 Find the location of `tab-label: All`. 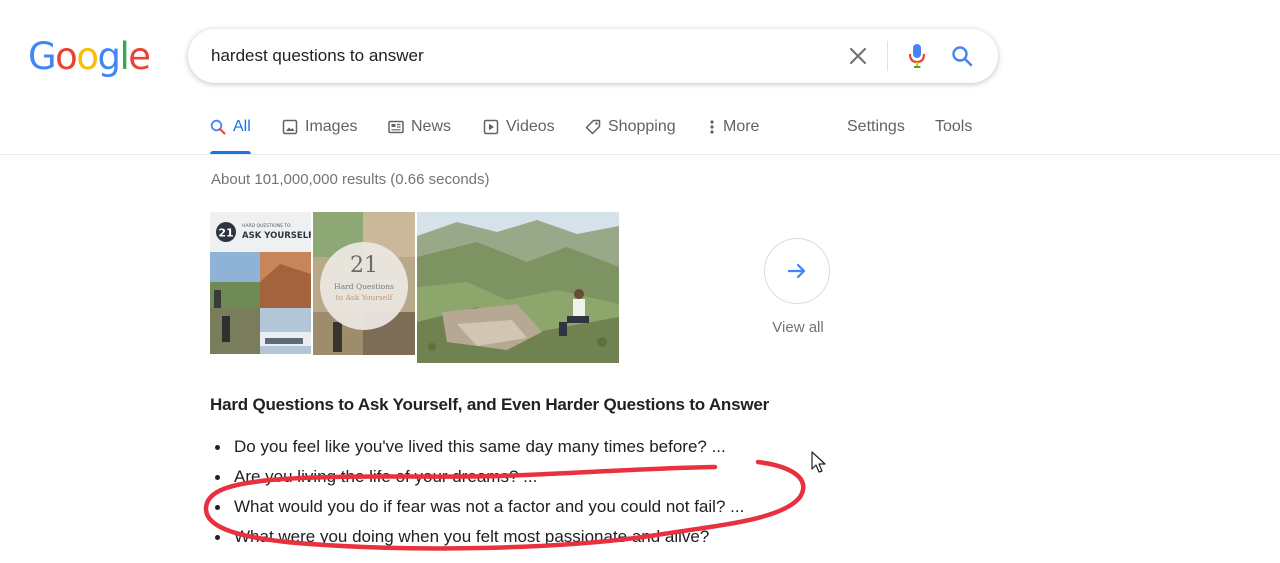

tab-label: All is located at coordinates (242, 126).